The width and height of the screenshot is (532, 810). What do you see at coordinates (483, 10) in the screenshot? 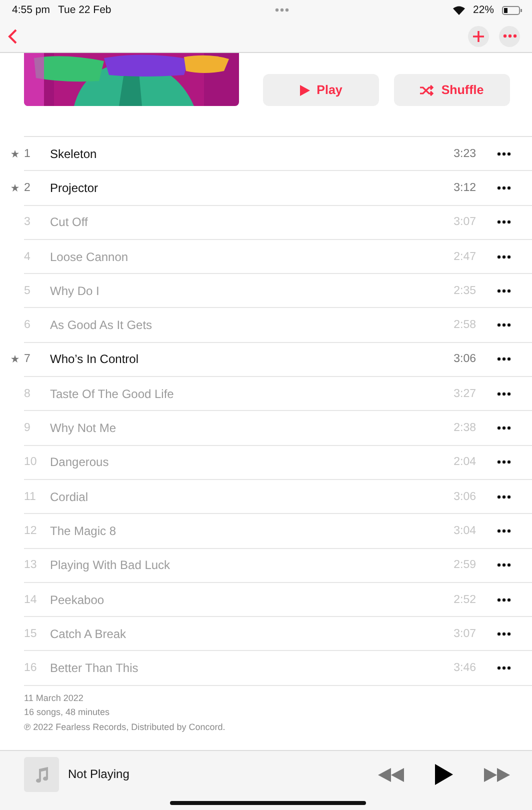
I see `battery-percent: 22%` at bounding box center [483, 10].